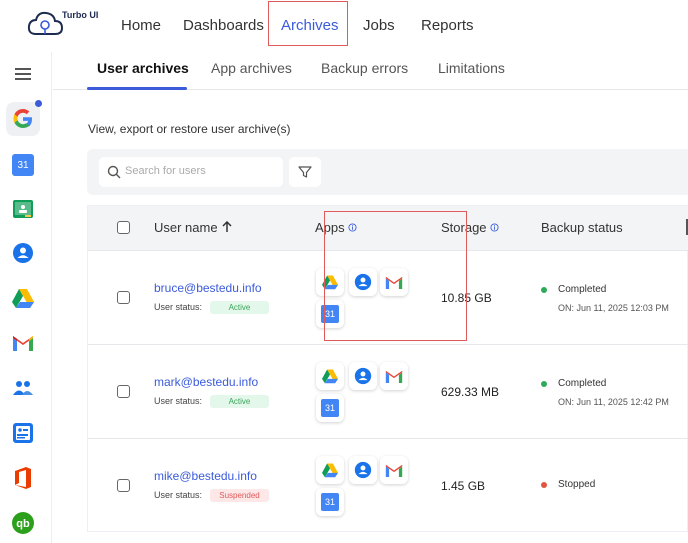 The image size is (688, 543). What do you see at coordinates (137, 88) in the screenshot?
I see `active-tab-indicator` at bounding box center [137, 88].